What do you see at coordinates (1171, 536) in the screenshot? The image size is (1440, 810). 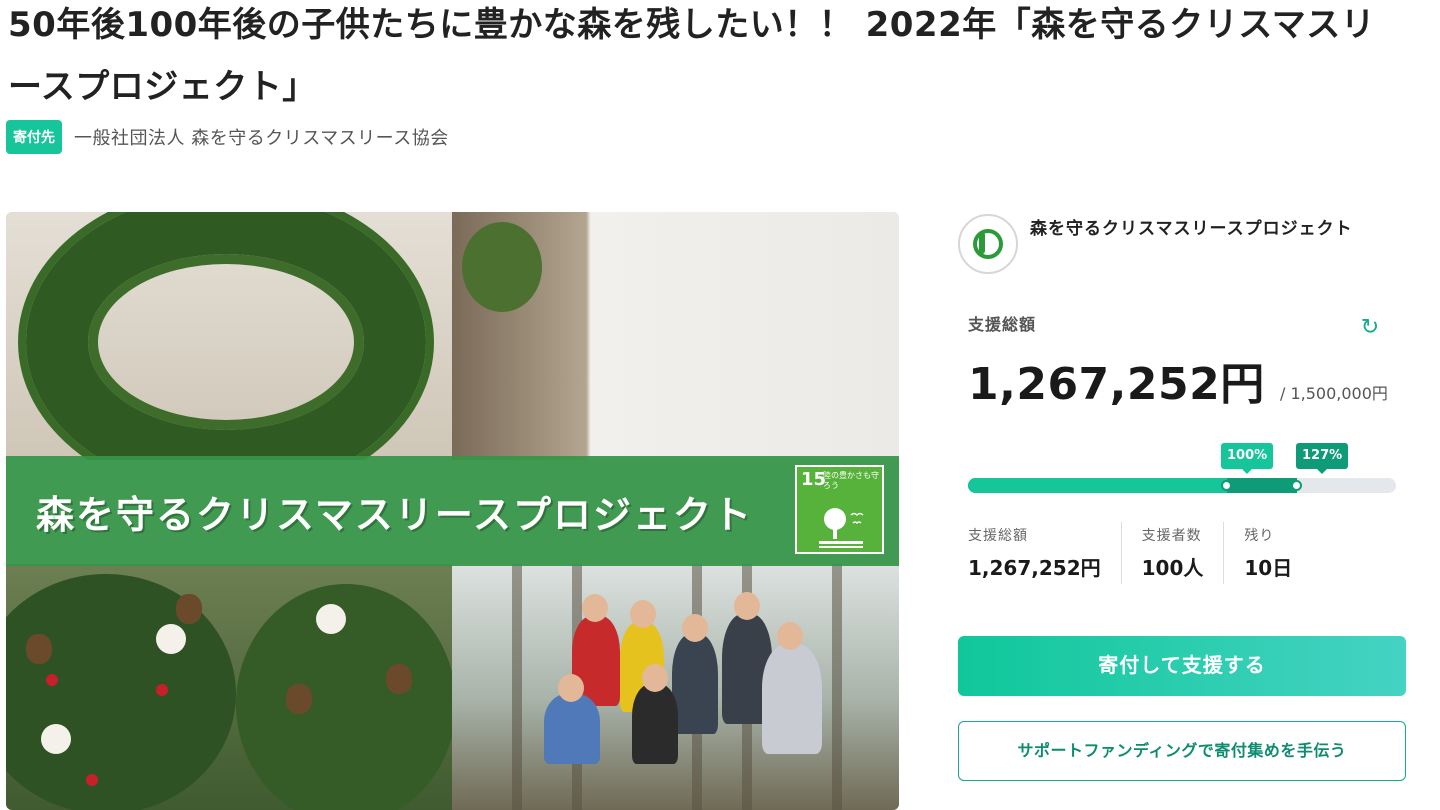 I see `stat-label: 支援者数` at bounding box center [1171, 536].